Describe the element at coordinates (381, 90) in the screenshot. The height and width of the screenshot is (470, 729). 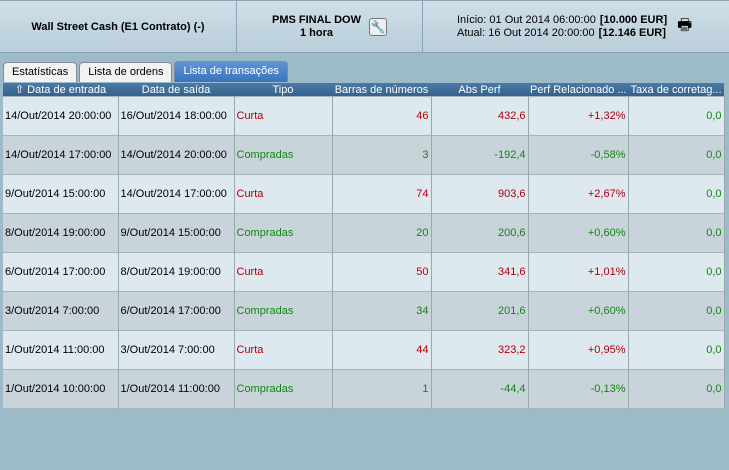
I see `column-header: Barras de números` at that location.